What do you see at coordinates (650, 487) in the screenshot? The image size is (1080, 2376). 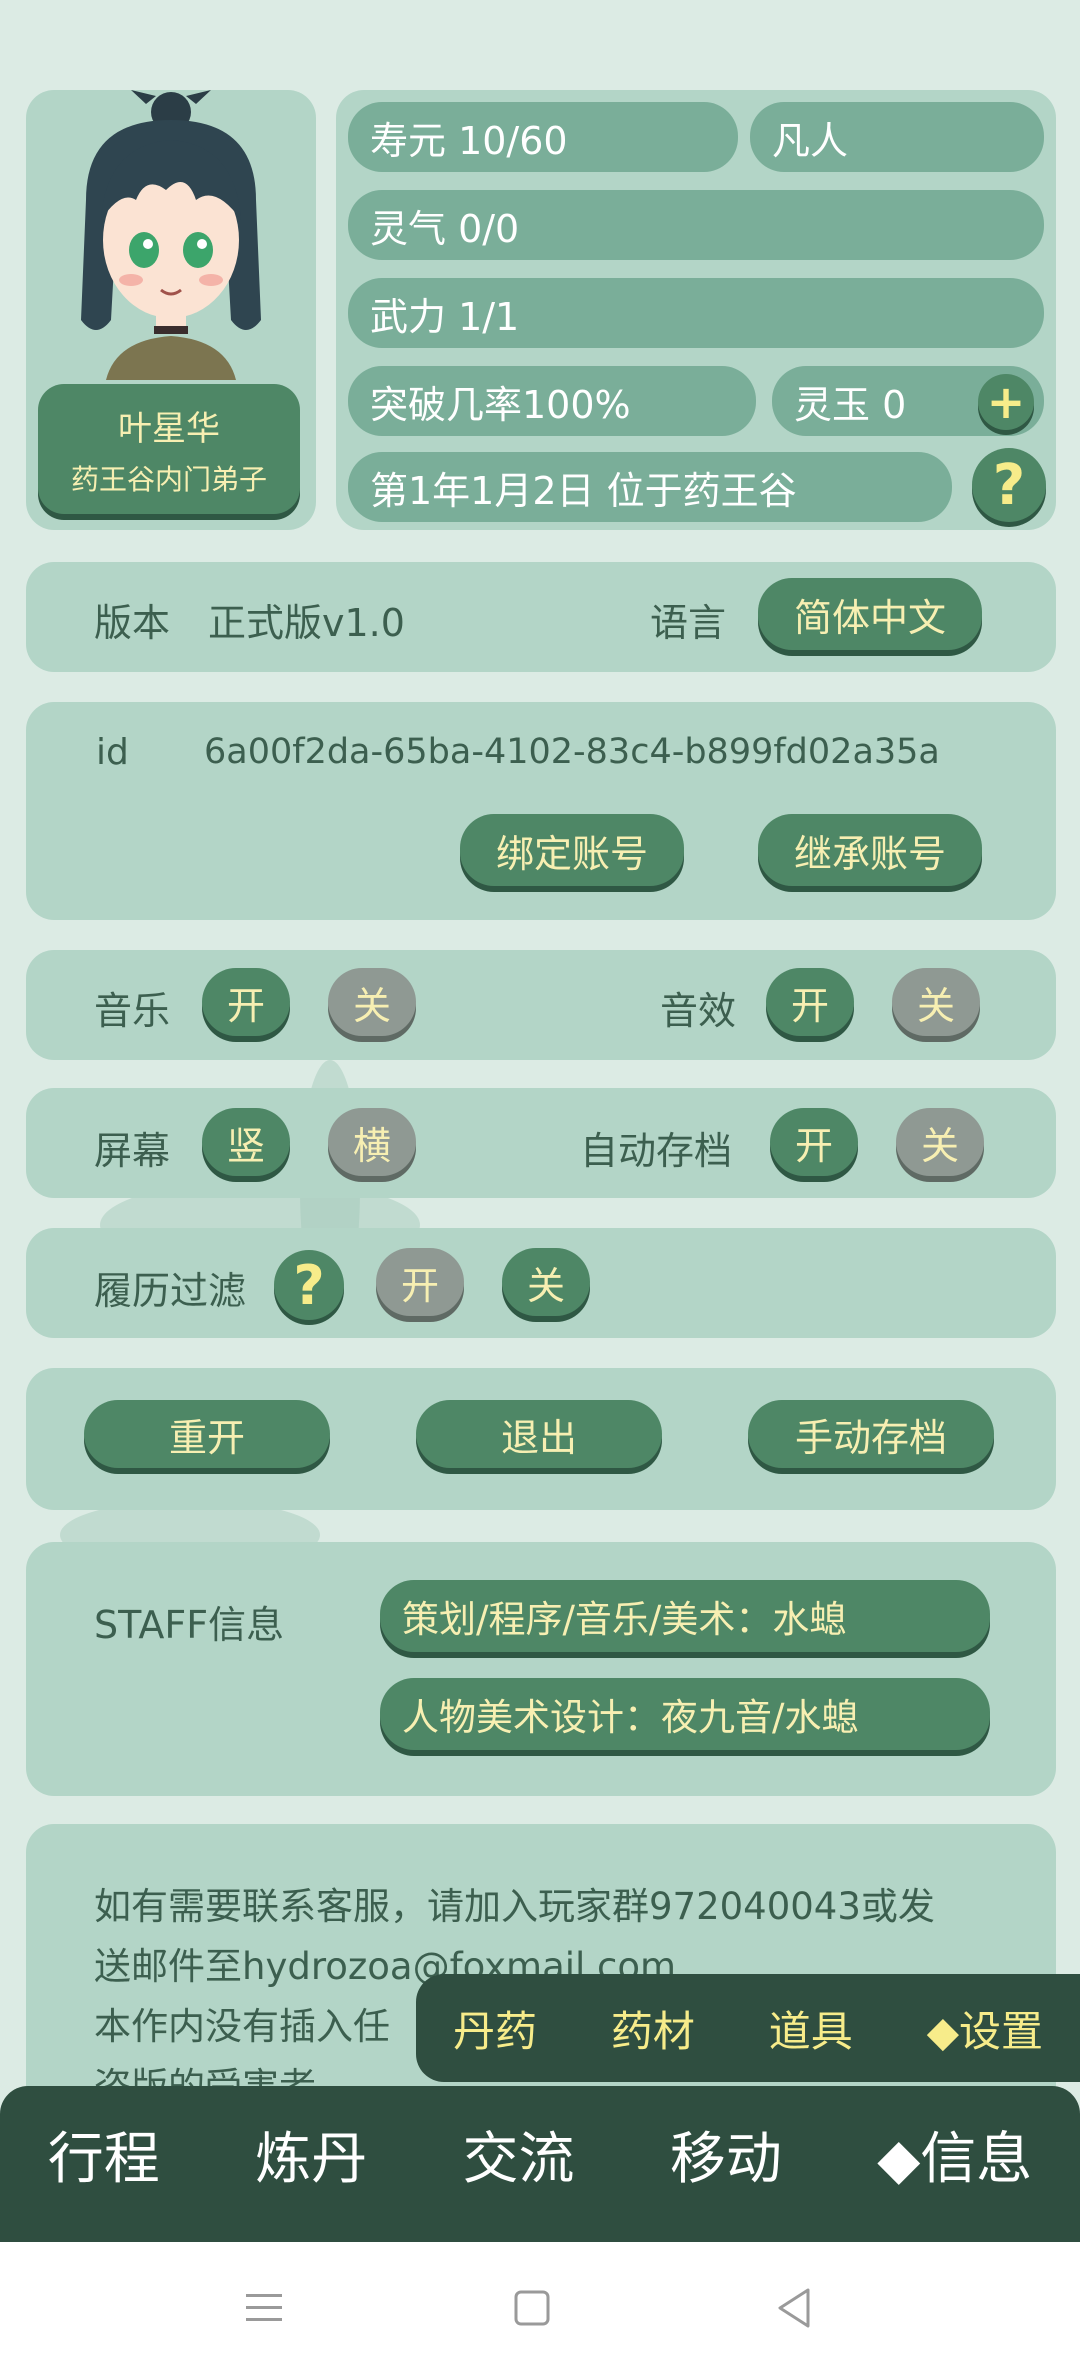 I see `date-location: 第1年1月2日 位于药王谷` at bounding box center [650, 487].